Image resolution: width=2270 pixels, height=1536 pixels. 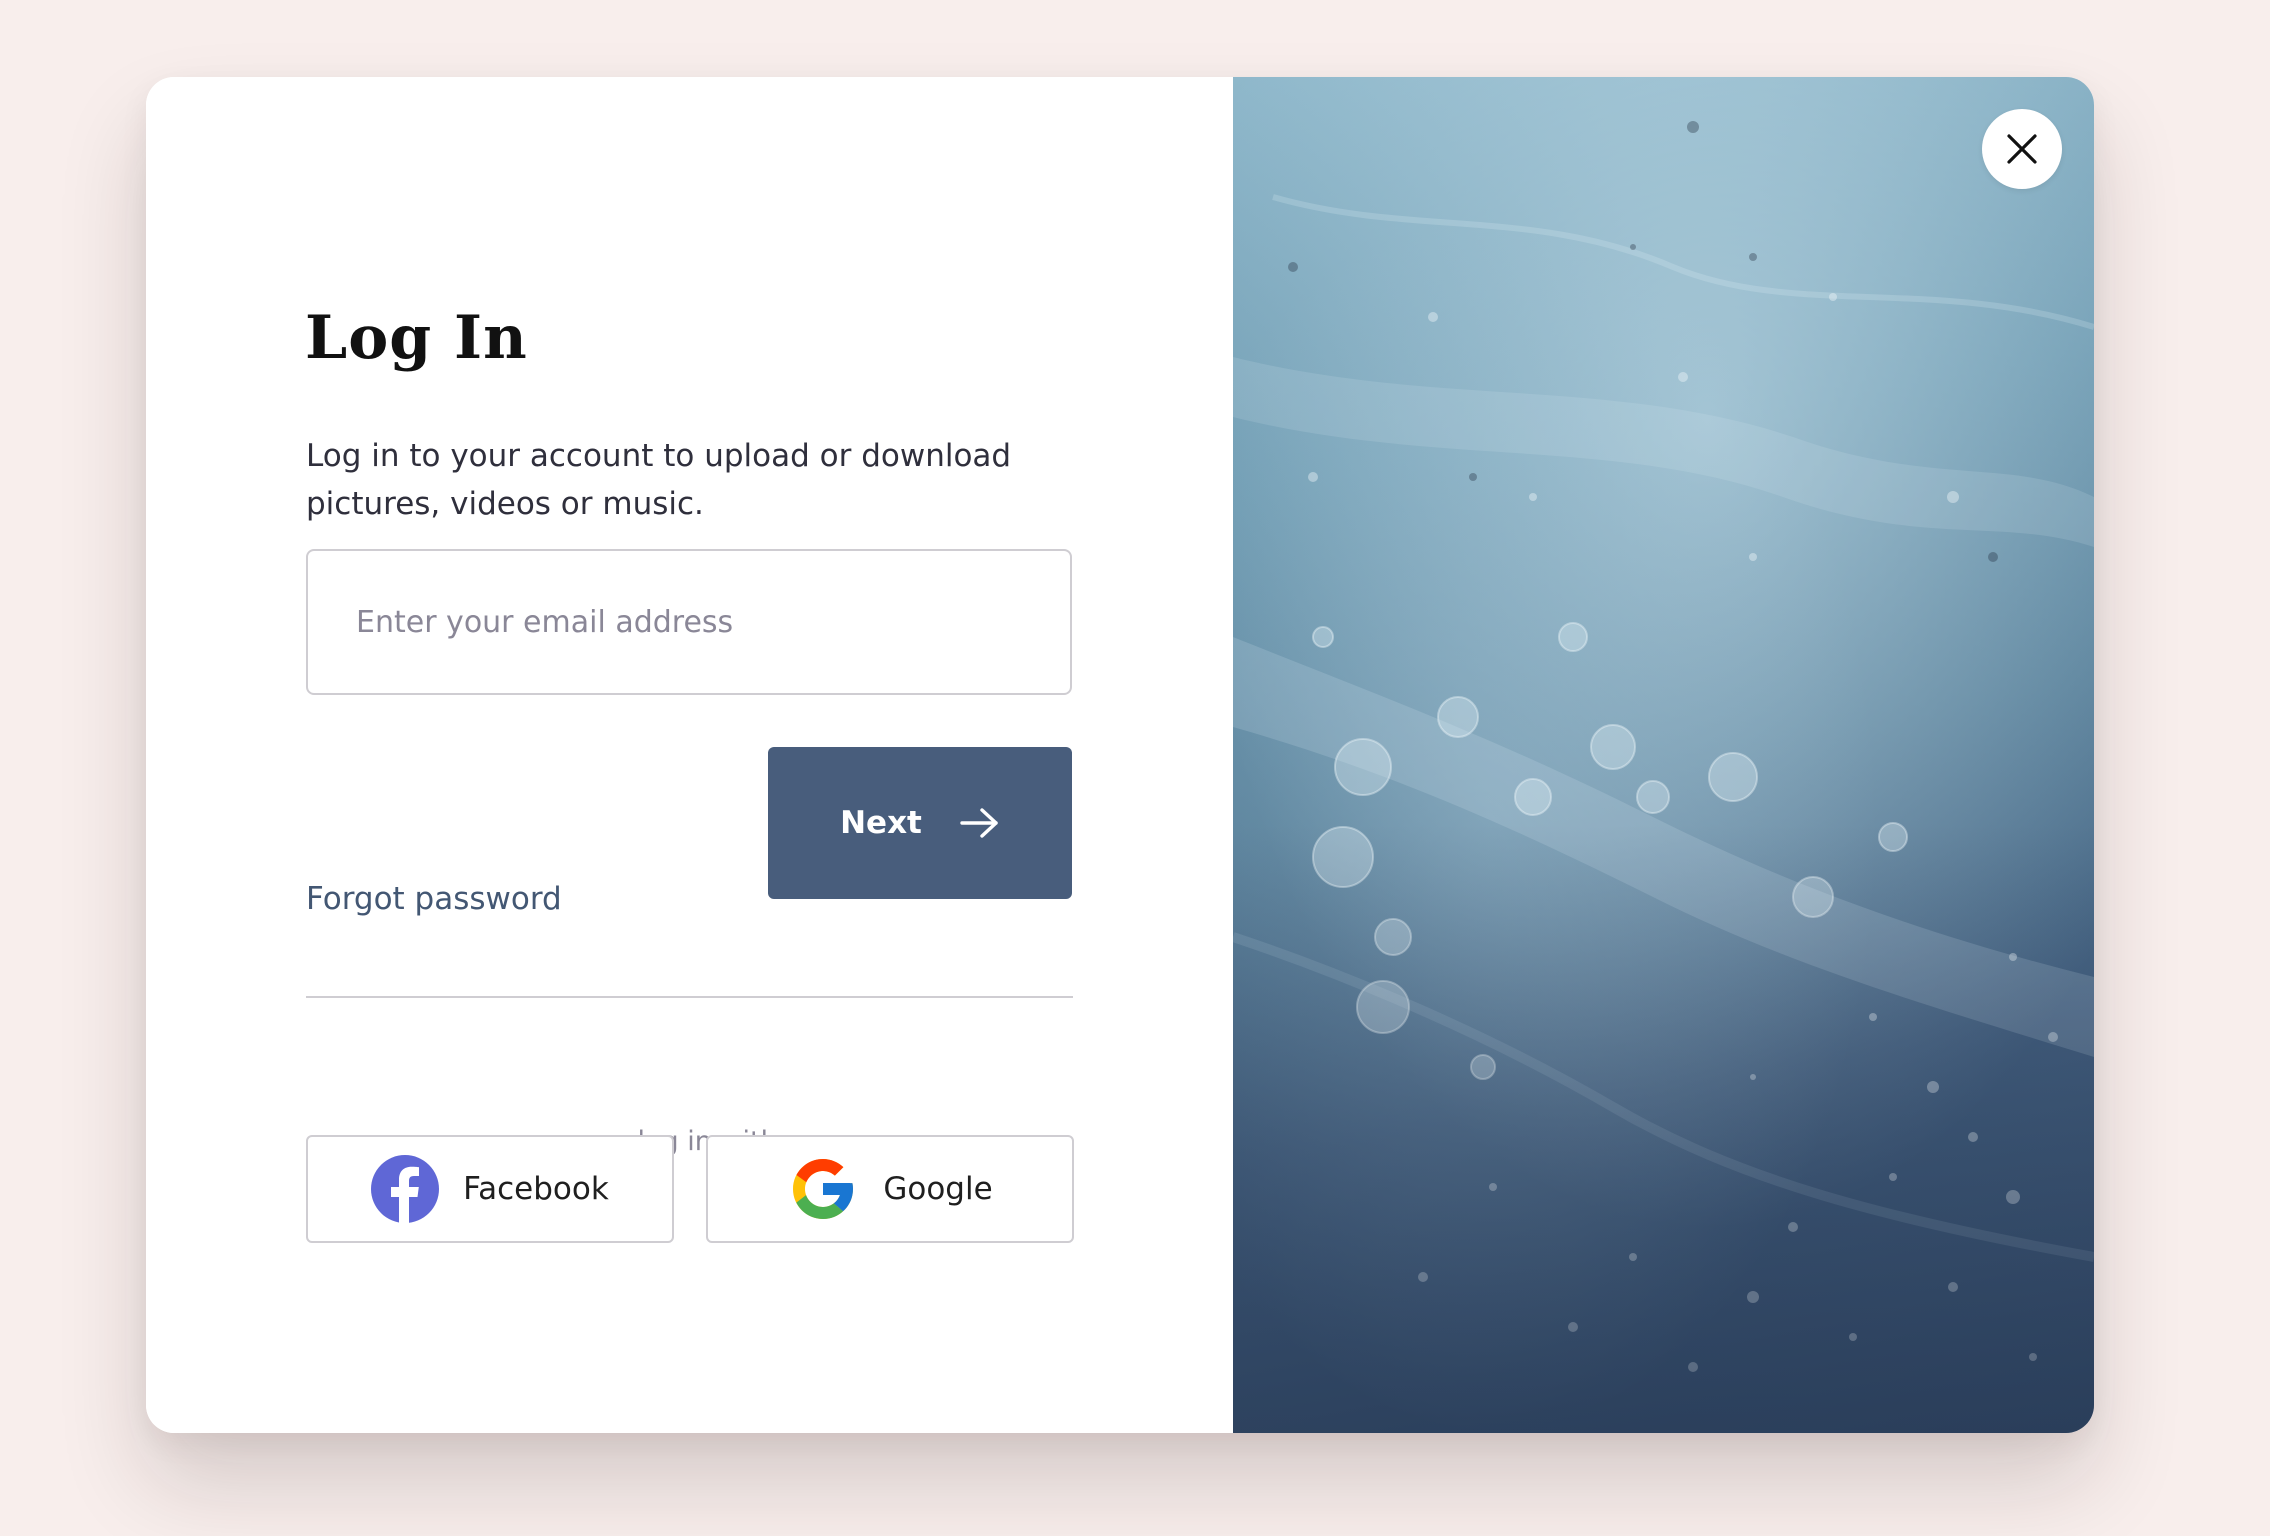 I want to click on google-icon, so click(x=823, y=1189).